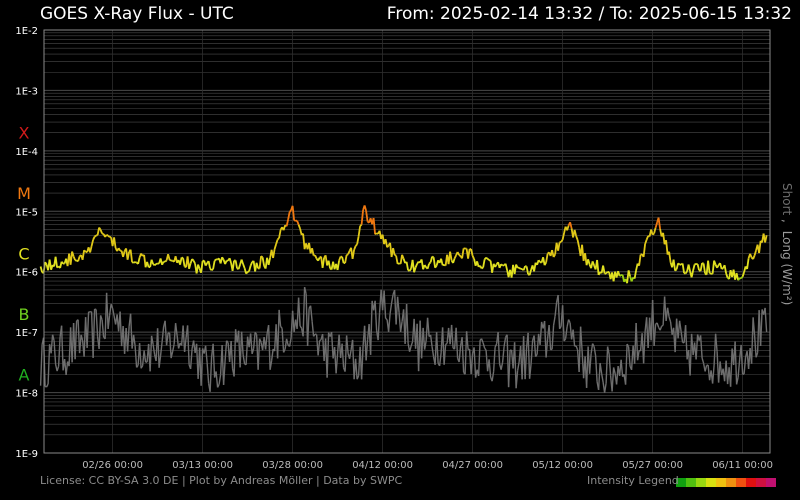 This screenshot has width=800, height=500. What do you see at coordinates (787, 199) in the screenshot?
I see `y-axis-label-short: Short` at bounding box center [787, 199].